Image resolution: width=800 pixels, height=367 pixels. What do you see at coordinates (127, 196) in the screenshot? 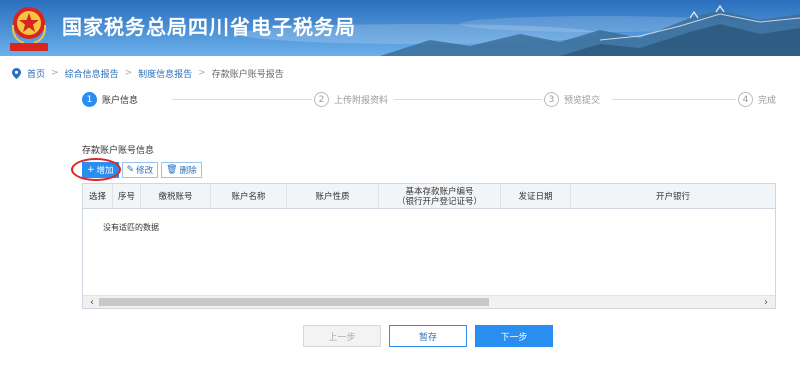
I see `column-header-index: 序号` at bounding box center [127, 196].